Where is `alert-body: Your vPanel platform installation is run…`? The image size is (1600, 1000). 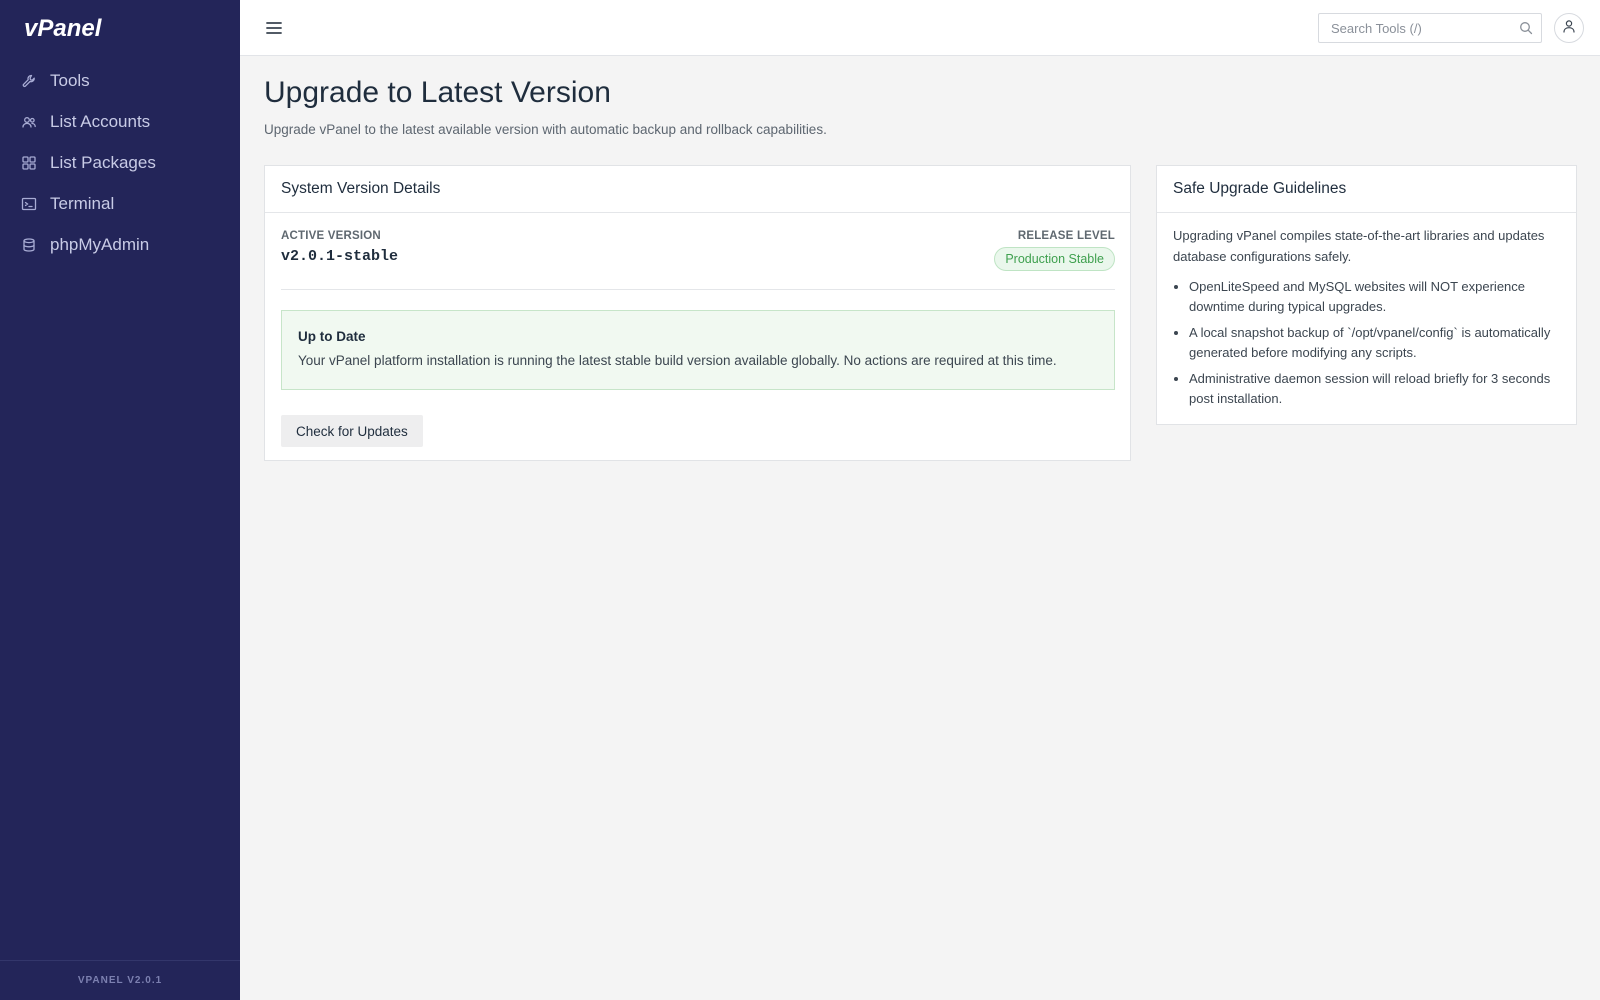 alert-body: Your vPanel platform installation is run… is located at coordinates (677, 360).